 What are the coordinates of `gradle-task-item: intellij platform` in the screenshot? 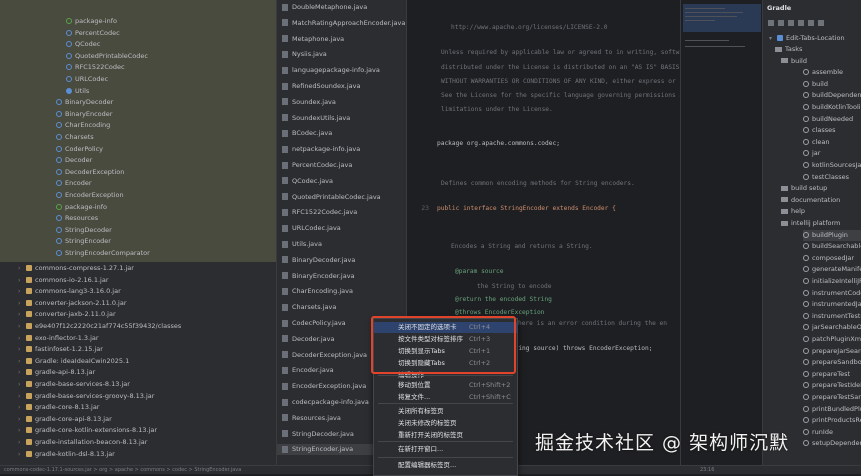 It's located at (821, 223).